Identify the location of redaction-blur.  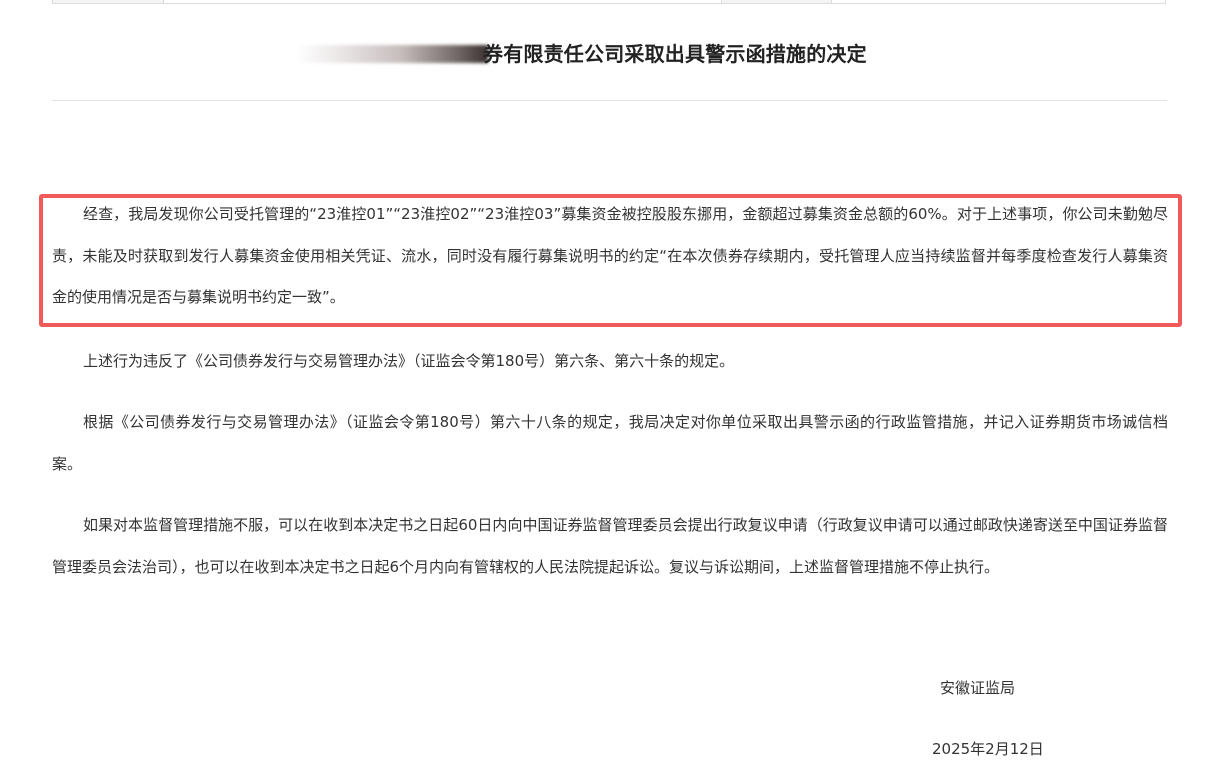
(392, 54).